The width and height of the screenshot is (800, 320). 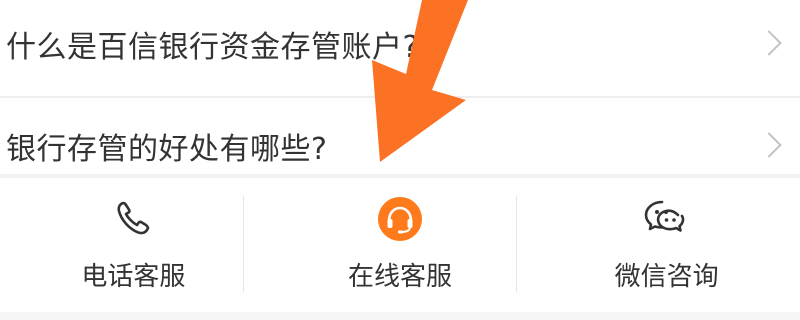 What do you see at coordinates (400, 277) in the screenshot?
I see `online-service-label: 在线客服` at bounding box center [400, 277].